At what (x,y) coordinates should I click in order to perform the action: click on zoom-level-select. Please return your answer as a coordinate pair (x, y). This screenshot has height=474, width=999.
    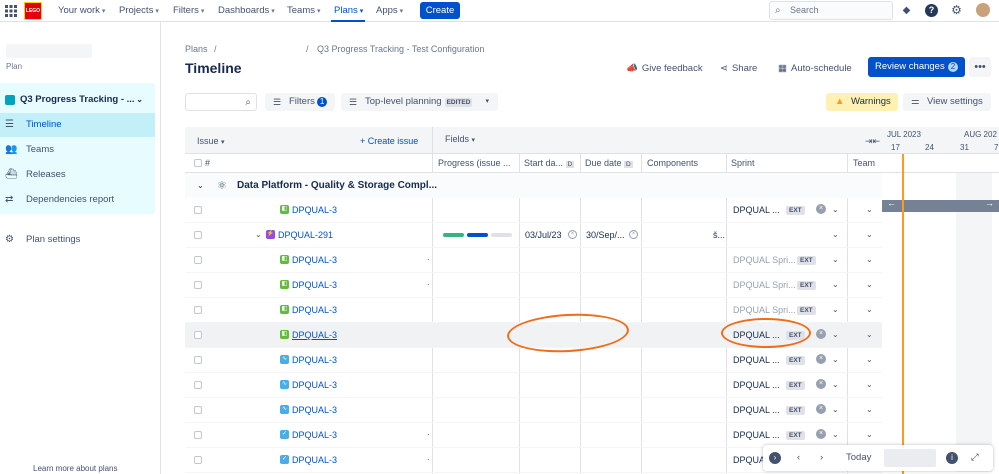
    Looking at the image, I should click on (910, 458).